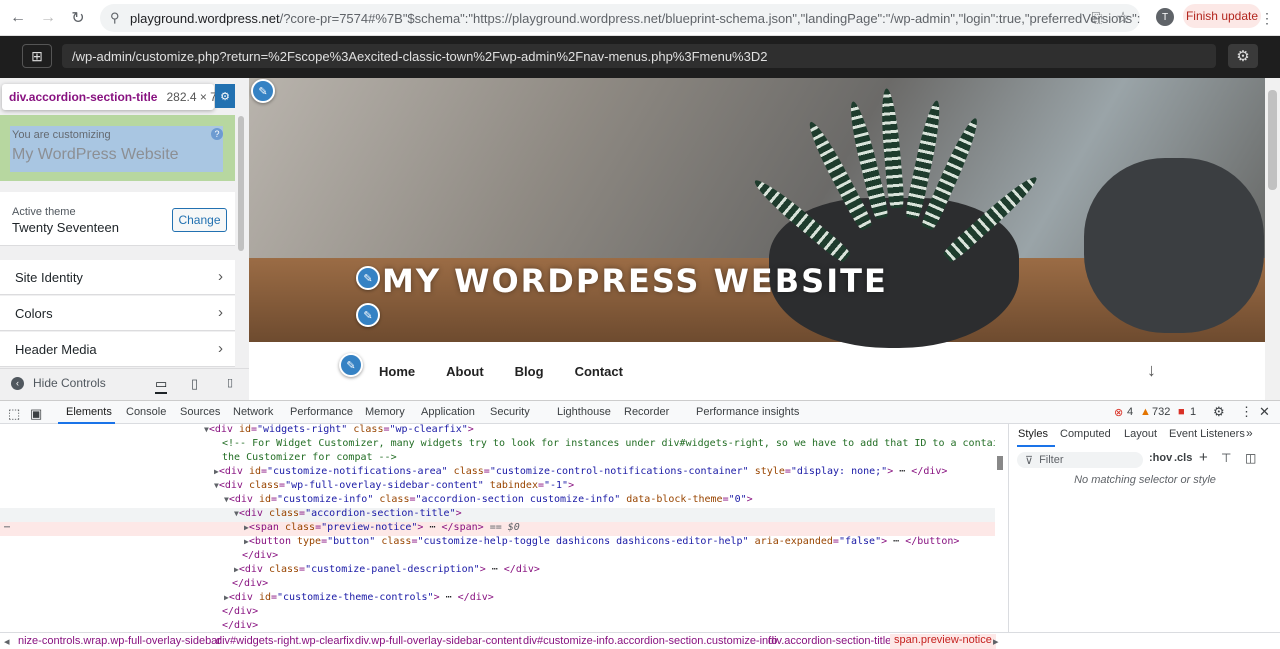  What do you see at coordinates (117, 219) in the screenshot?
I see `active-theme-panel: Active theme Twenty Seventeen Change` at bounding box center [117, 219].